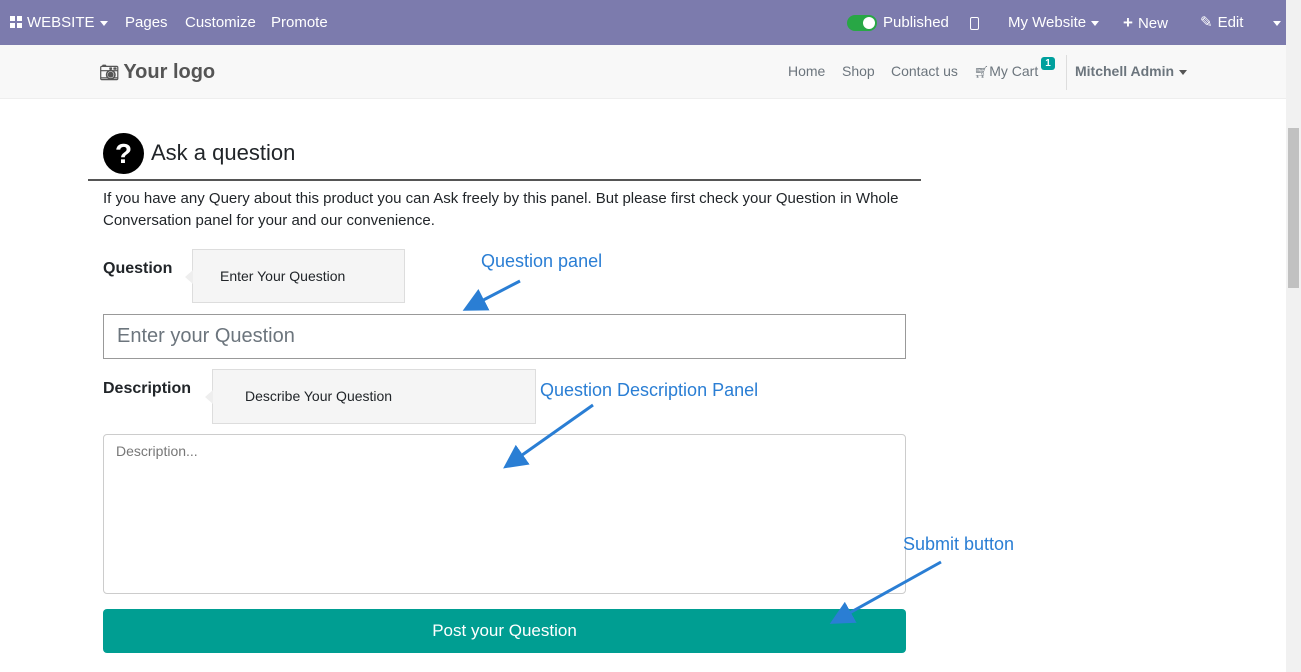 The height and width of the screenshot is (672, 1301). I want to click on arrow-to-submit-button, so click(885, 592).